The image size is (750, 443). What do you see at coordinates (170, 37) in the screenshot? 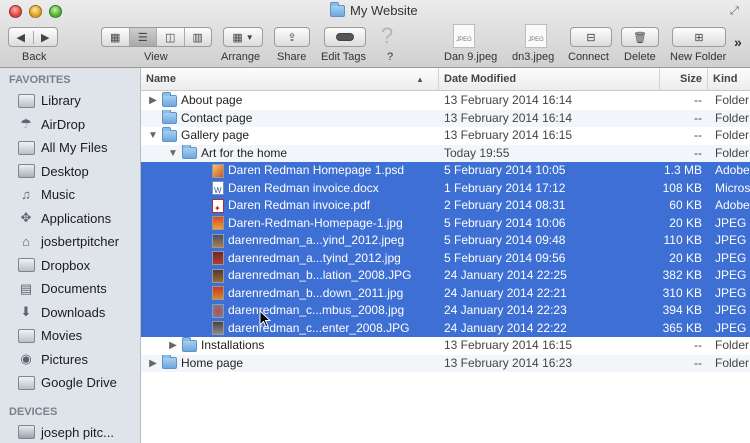
I see `column-view-icon: ◫` at bounding box center [170, 37].